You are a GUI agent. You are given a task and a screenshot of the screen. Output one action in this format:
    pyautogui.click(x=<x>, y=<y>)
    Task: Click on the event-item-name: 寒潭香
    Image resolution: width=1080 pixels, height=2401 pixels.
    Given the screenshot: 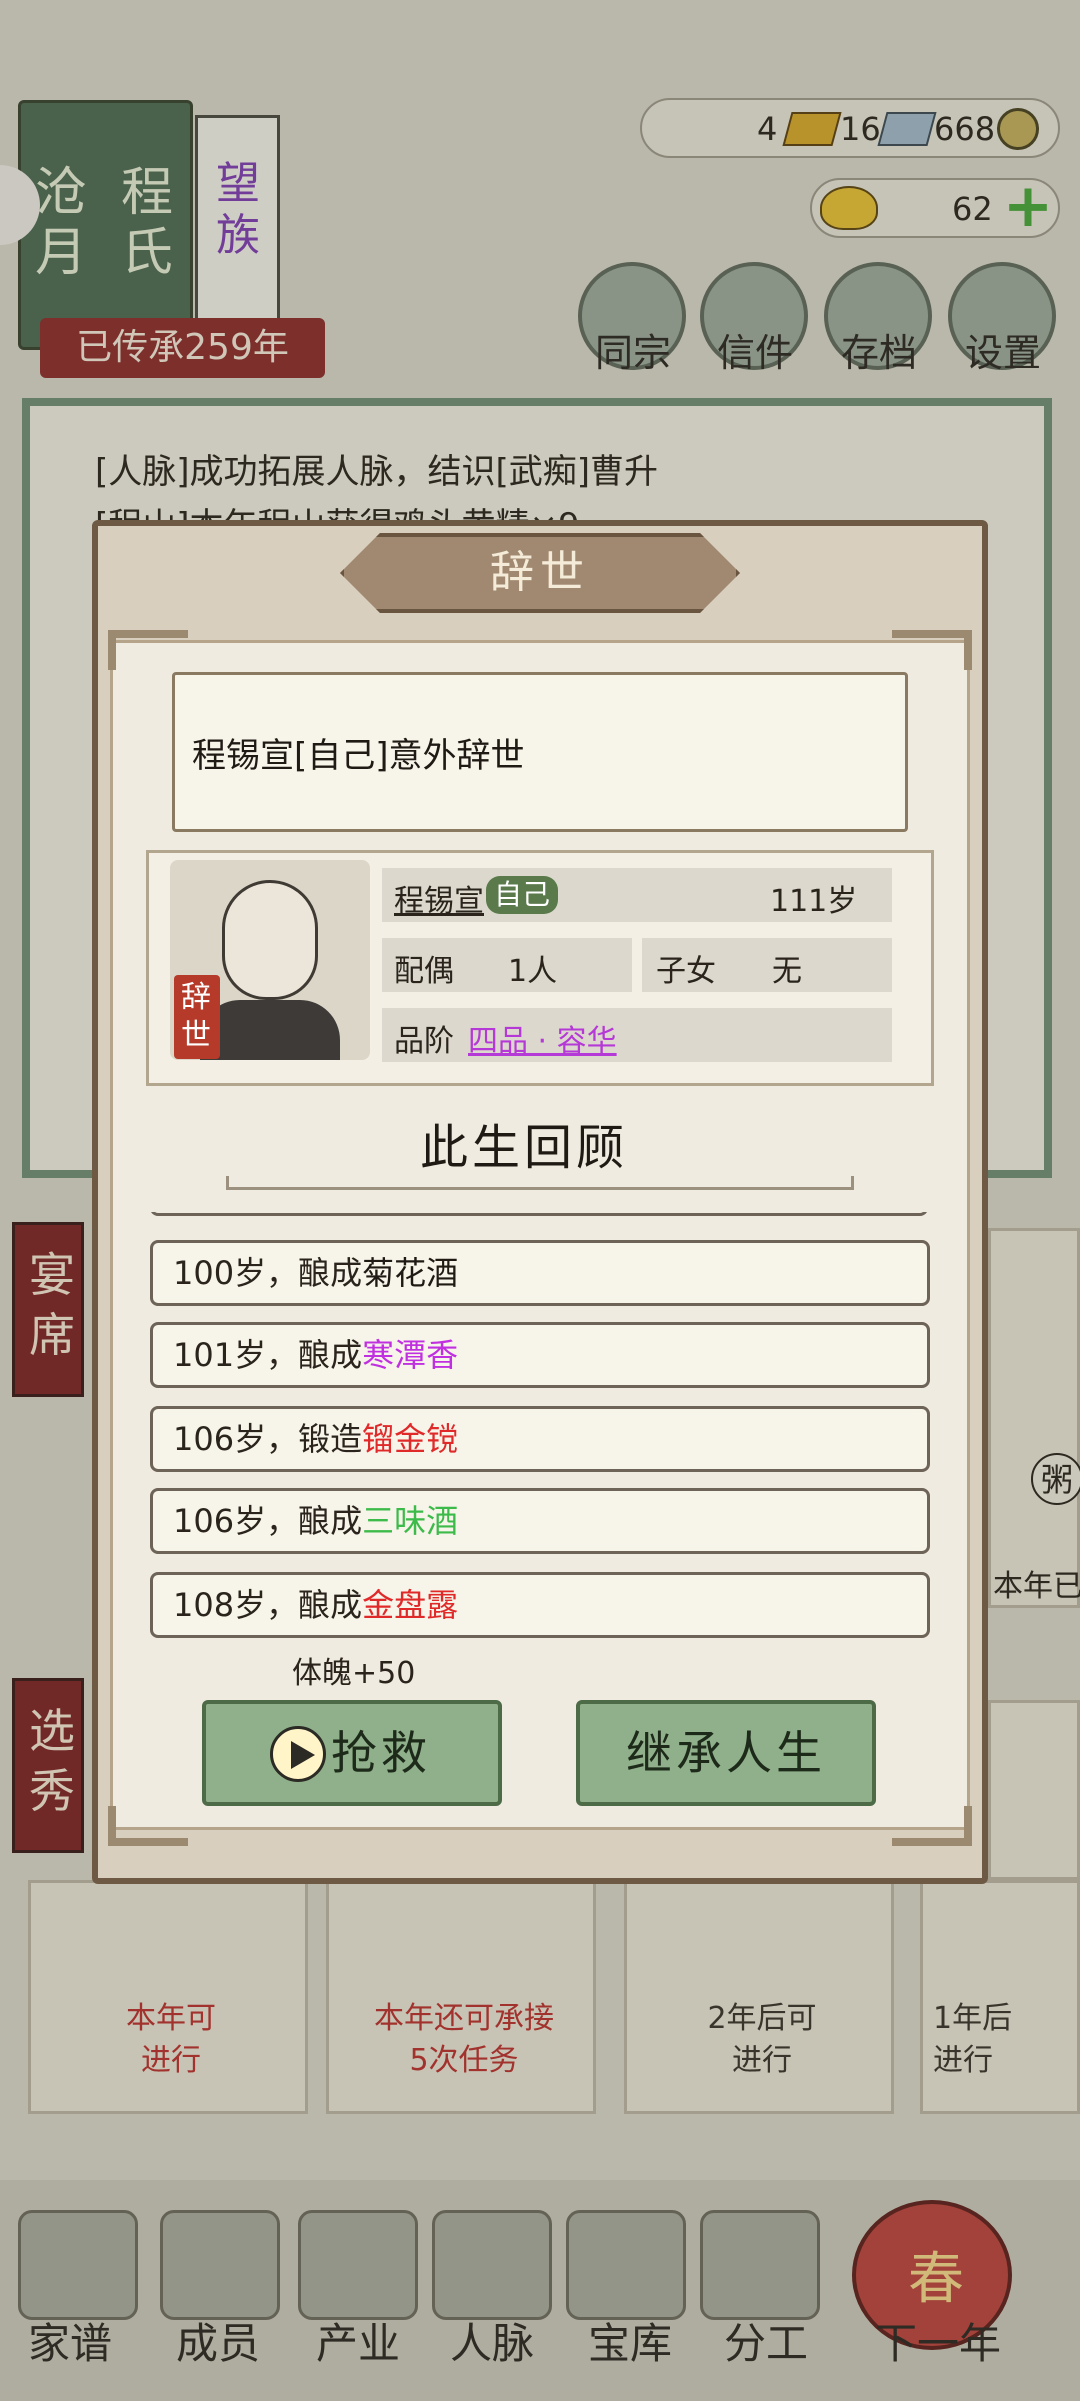 What is the action you would take?
    pyautogui.click(x=410, y=1355)
    